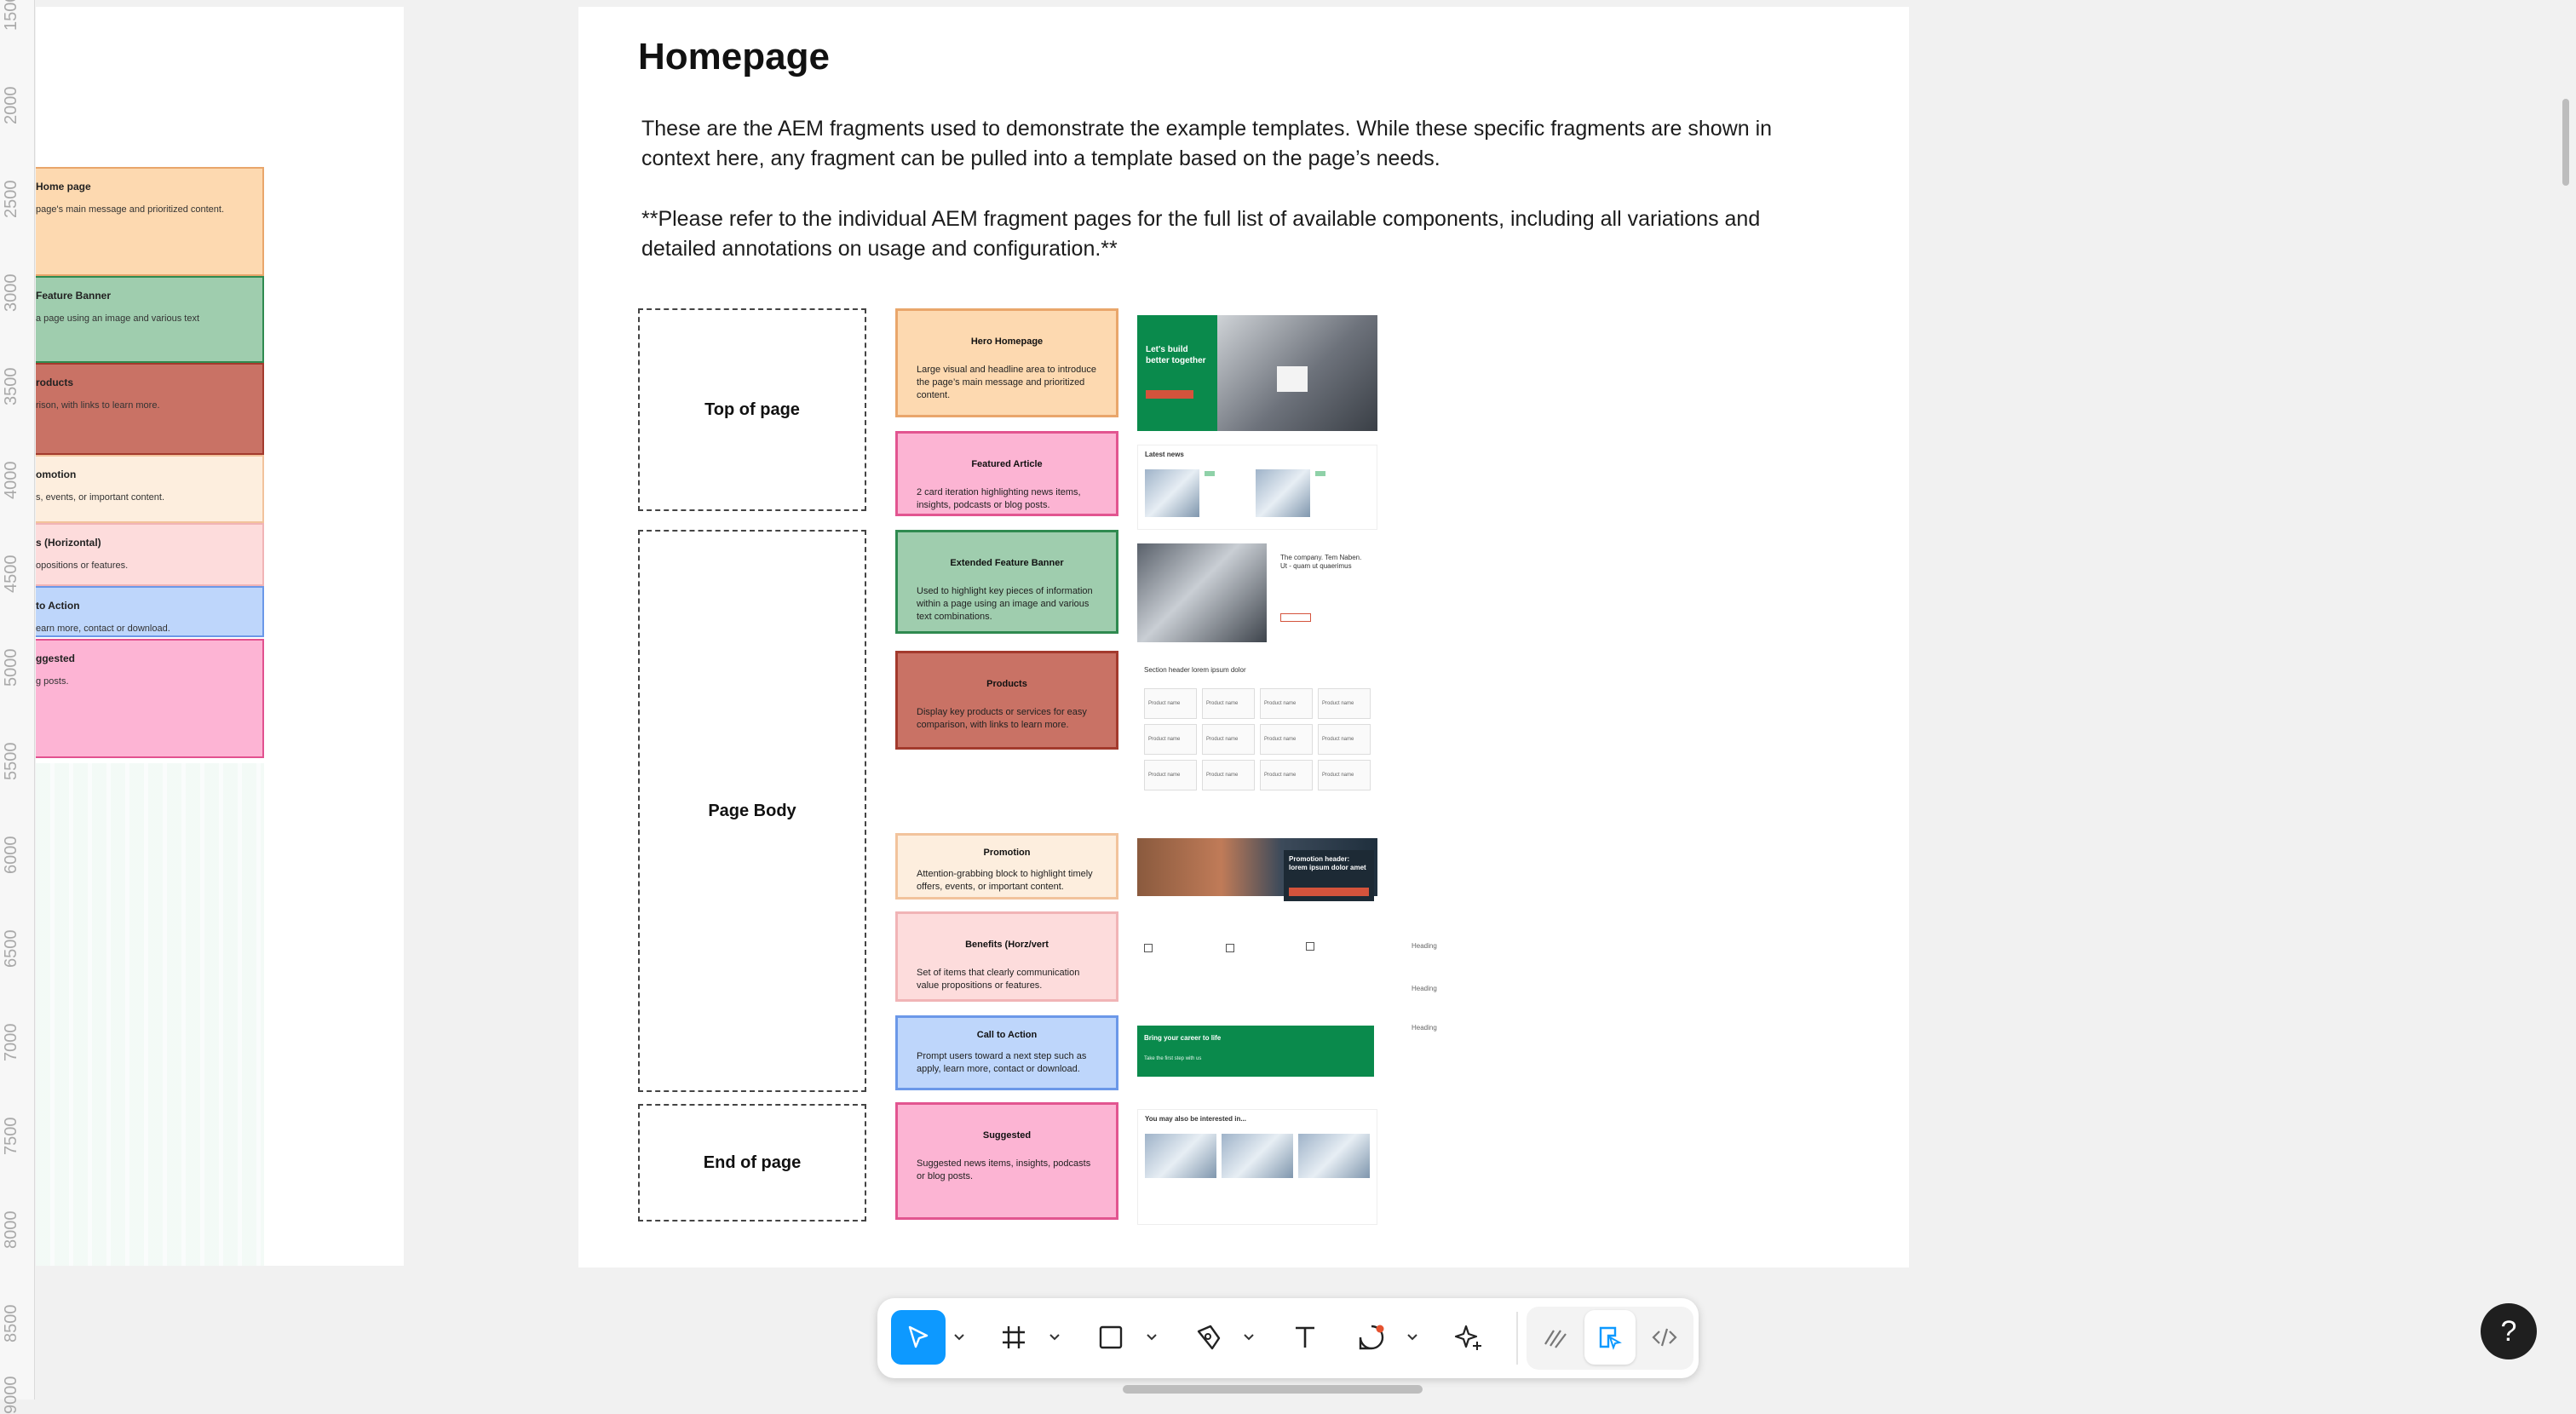 Image resolution: width=2576 pixels, height=1414 pixels. Describe the element at coordinates (752, 409) in the screenshot. I see `section-top-of-page: Top of page` at that location.